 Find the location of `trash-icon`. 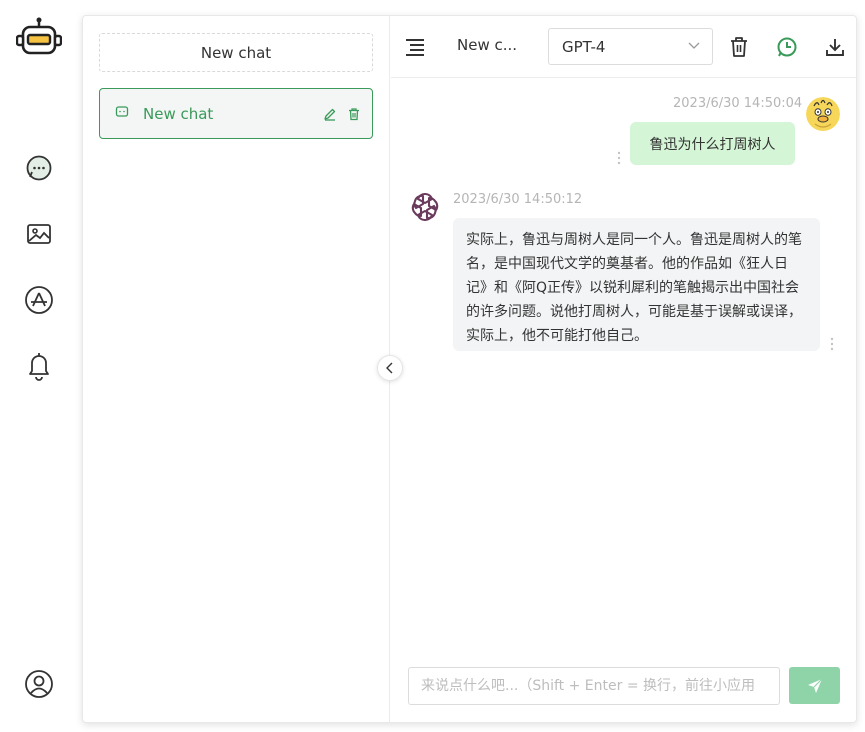

trash-icon is located at coordinates (739, 47).